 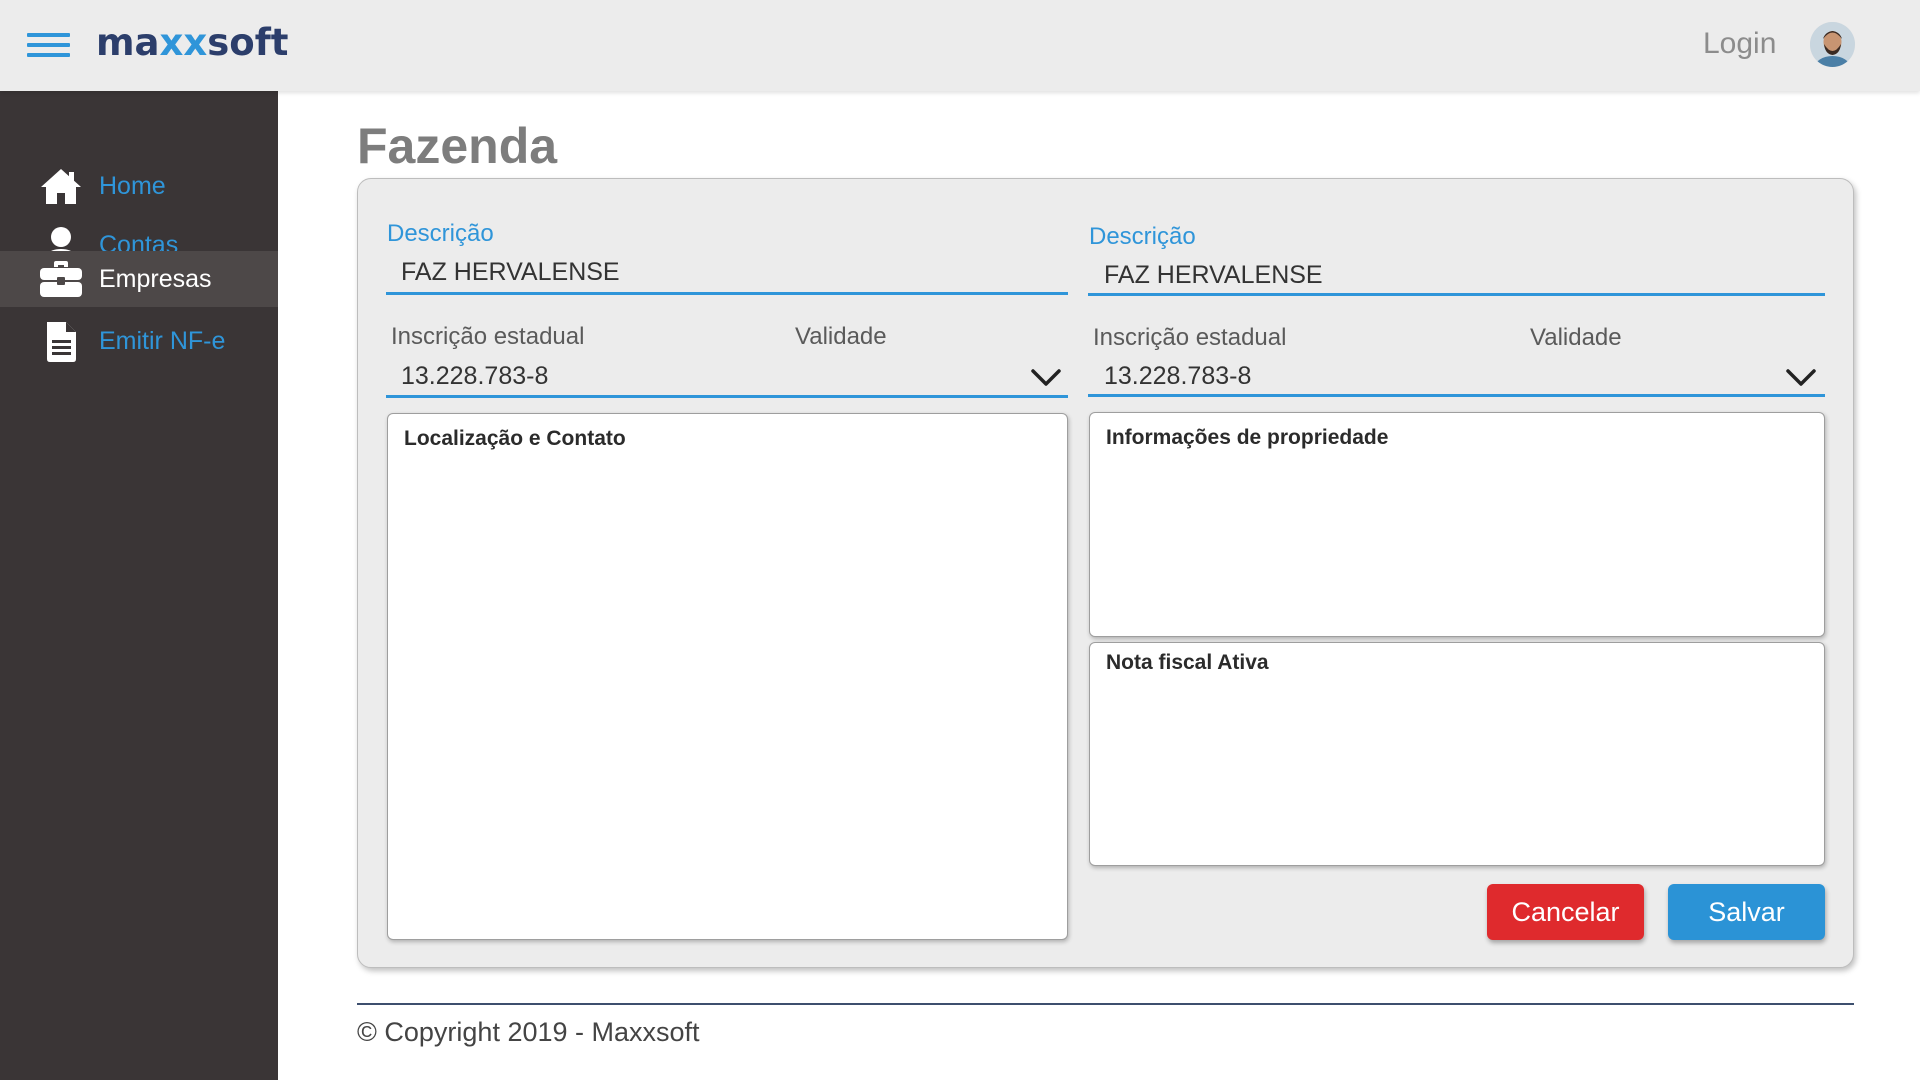 What do you see at coordinates (457, 146) in the screenshot?
I see `page-title: Fazenda` at bounding box center [457, 146].